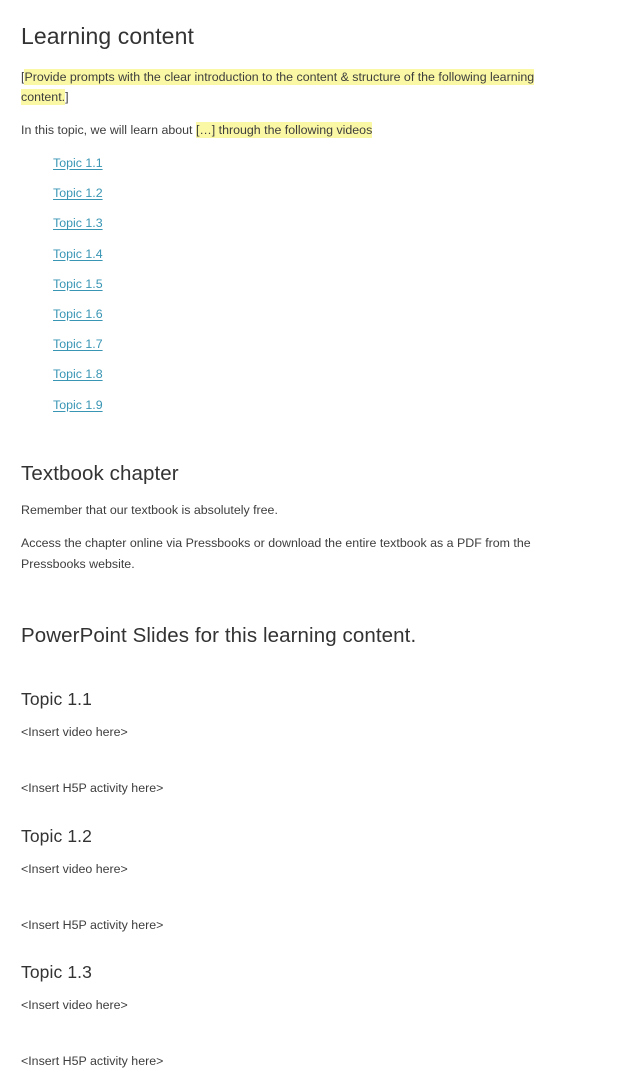 This screenshot has height=1082, width=619. I want to click on topic-link-1-2: Topic 1.2, so click(78, 193).